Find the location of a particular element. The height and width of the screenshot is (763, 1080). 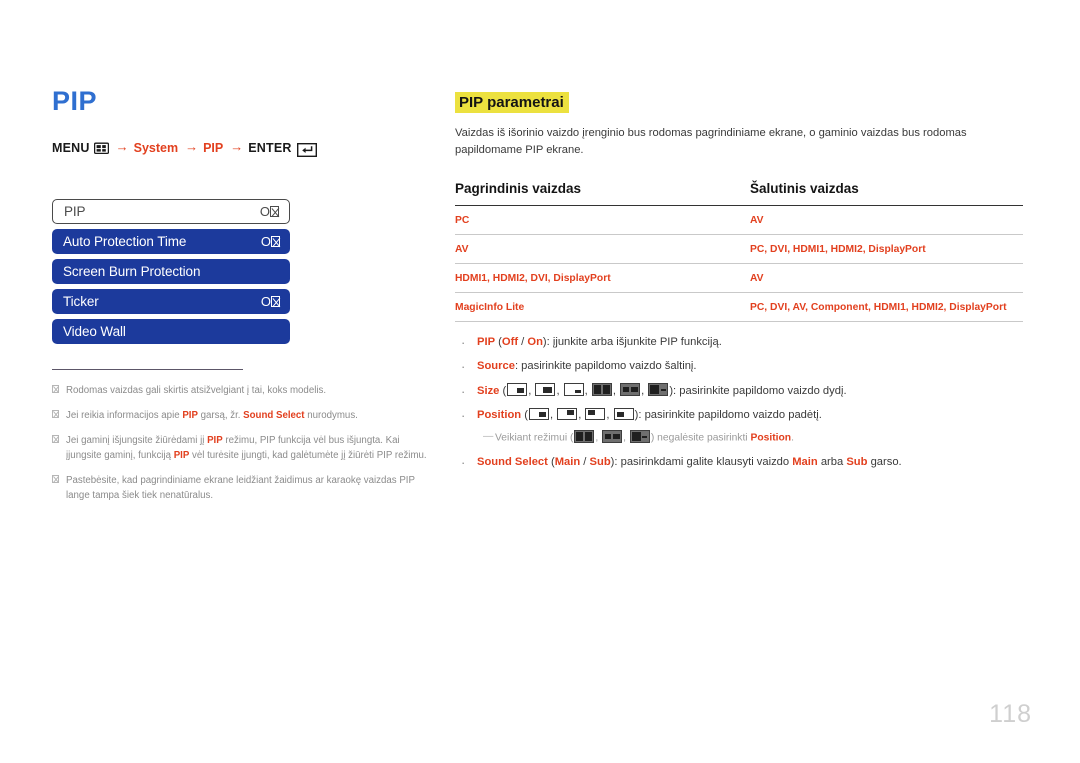

osd-value-pip: O is located at coordinates (269, 211).